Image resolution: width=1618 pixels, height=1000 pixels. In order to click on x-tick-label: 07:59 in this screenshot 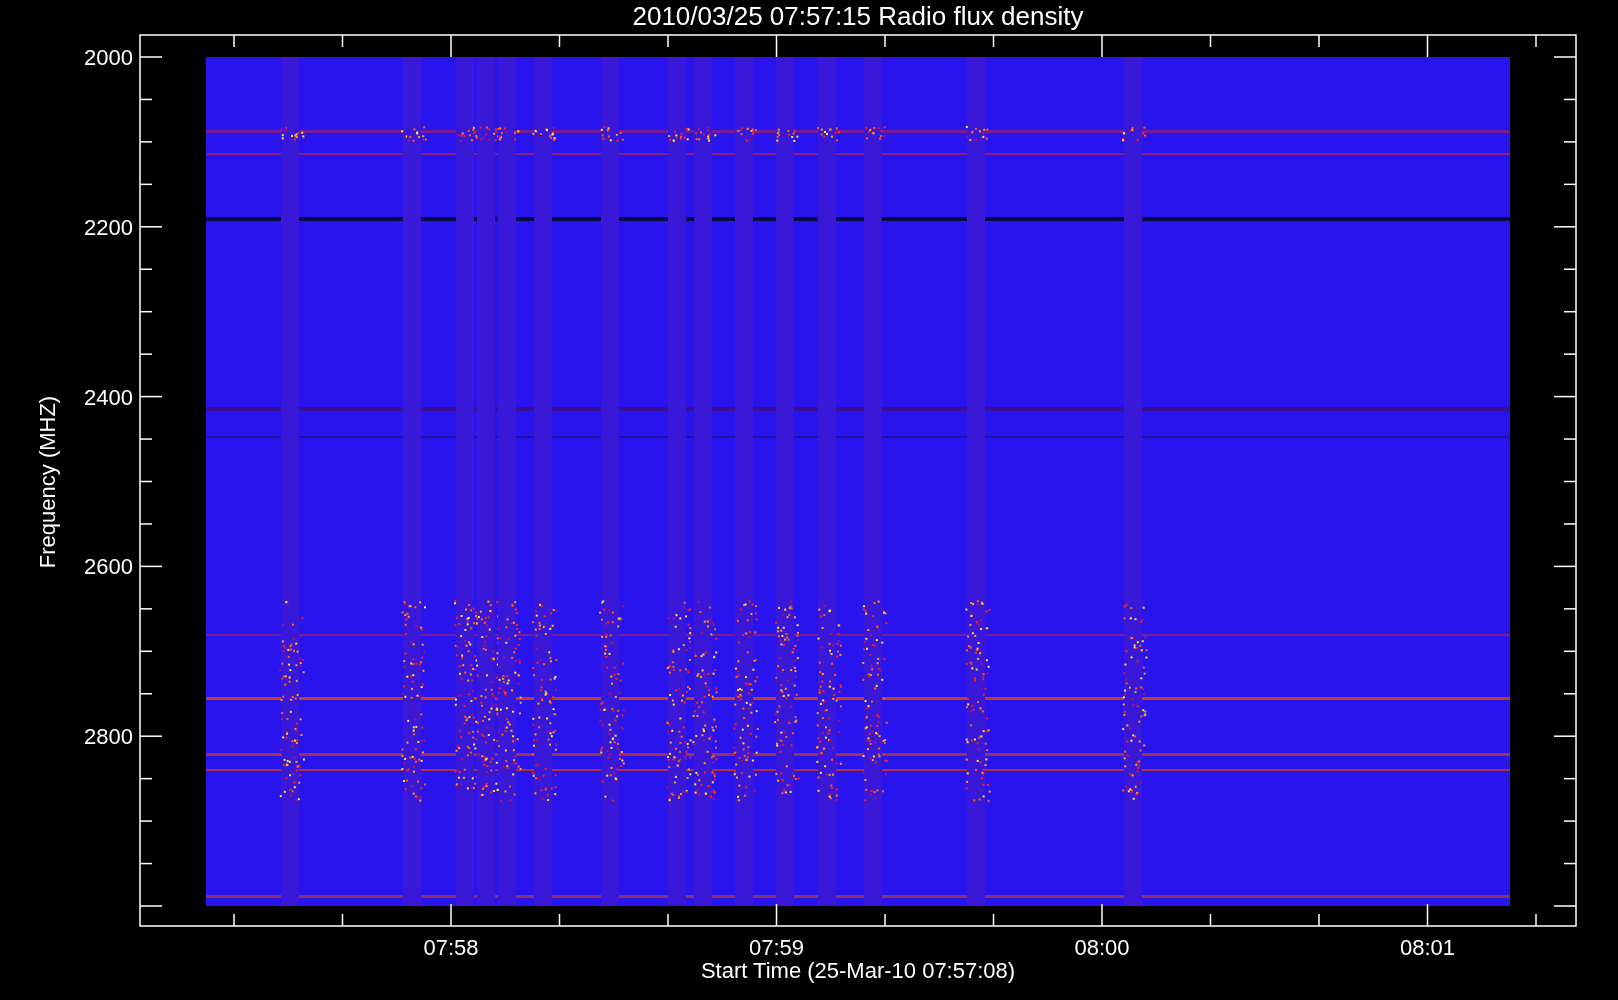, I will do `click(776, 947)`.